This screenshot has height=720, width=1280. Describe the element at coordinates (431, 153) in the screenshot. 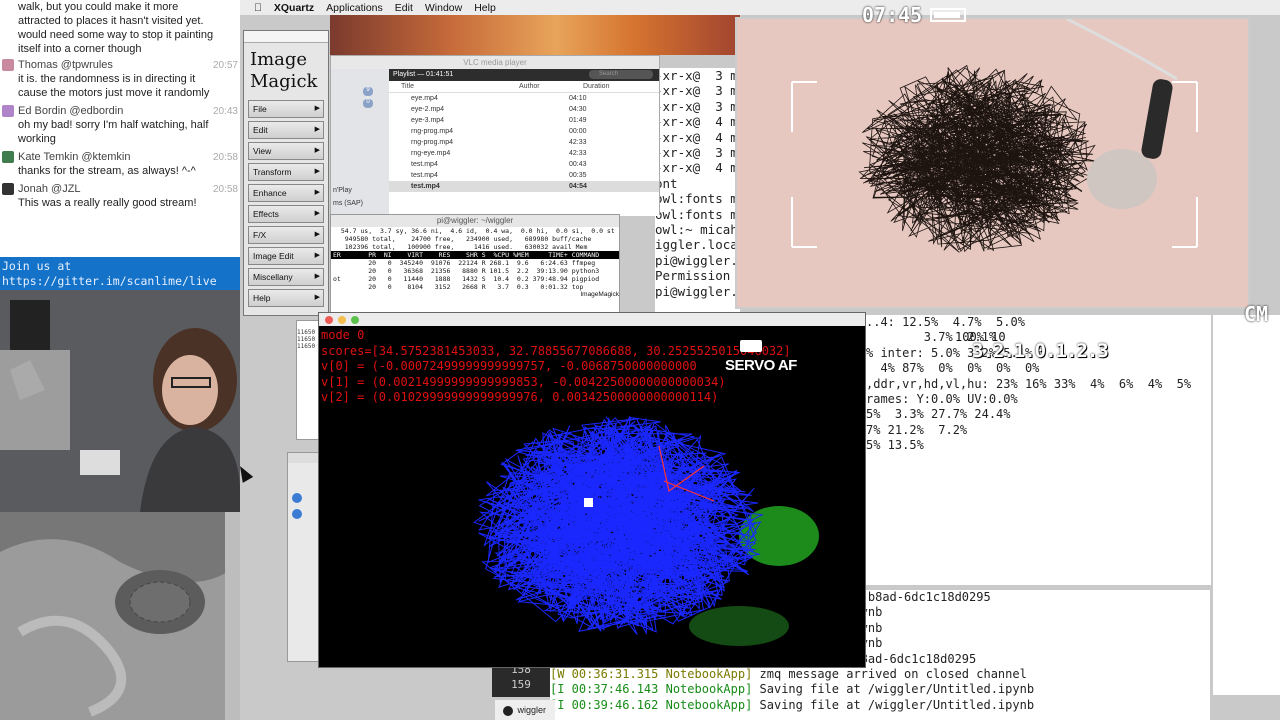

I see `playlist-title: rng-eye.mp4` at that location.